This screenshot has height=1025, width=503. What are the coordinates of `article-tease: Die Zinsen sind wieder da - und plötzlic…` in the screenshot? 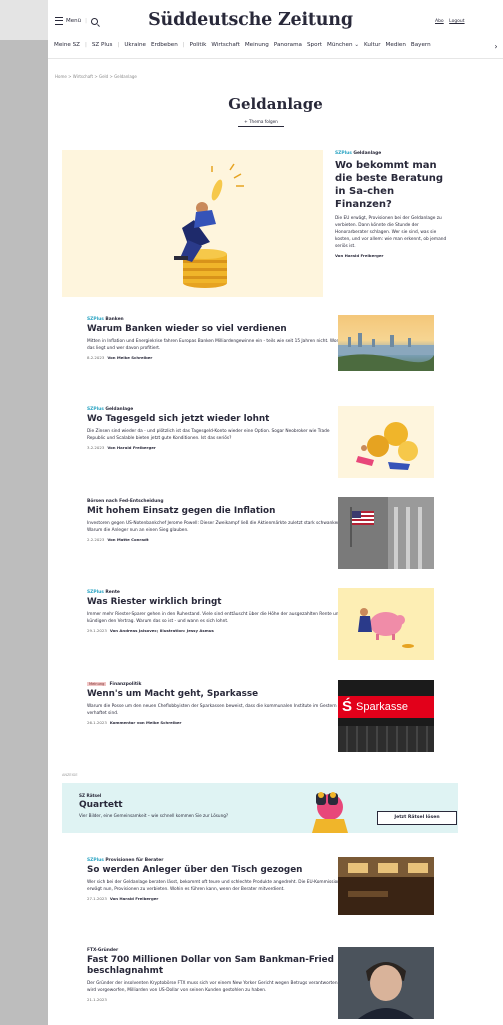 It's located at (208, 435).